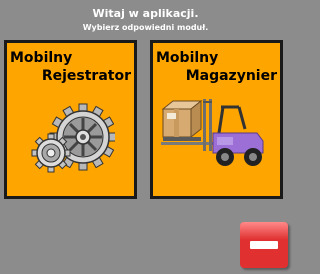 The width and height of the screenshot is (320, 274). What do you see at coordinates (264, 231) in the screenshot?
I see `exit-button-highlight` at bounding box center [264, 231].